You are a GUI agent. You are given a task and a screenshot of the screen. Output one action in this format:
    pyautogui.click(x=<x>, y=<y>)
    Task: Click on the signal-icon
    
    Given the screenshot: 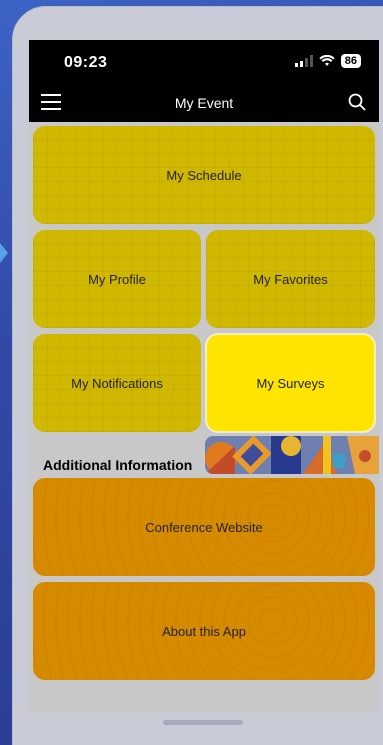 What is the action you would take?
    pyautogui.click(x=303, y=61)
    